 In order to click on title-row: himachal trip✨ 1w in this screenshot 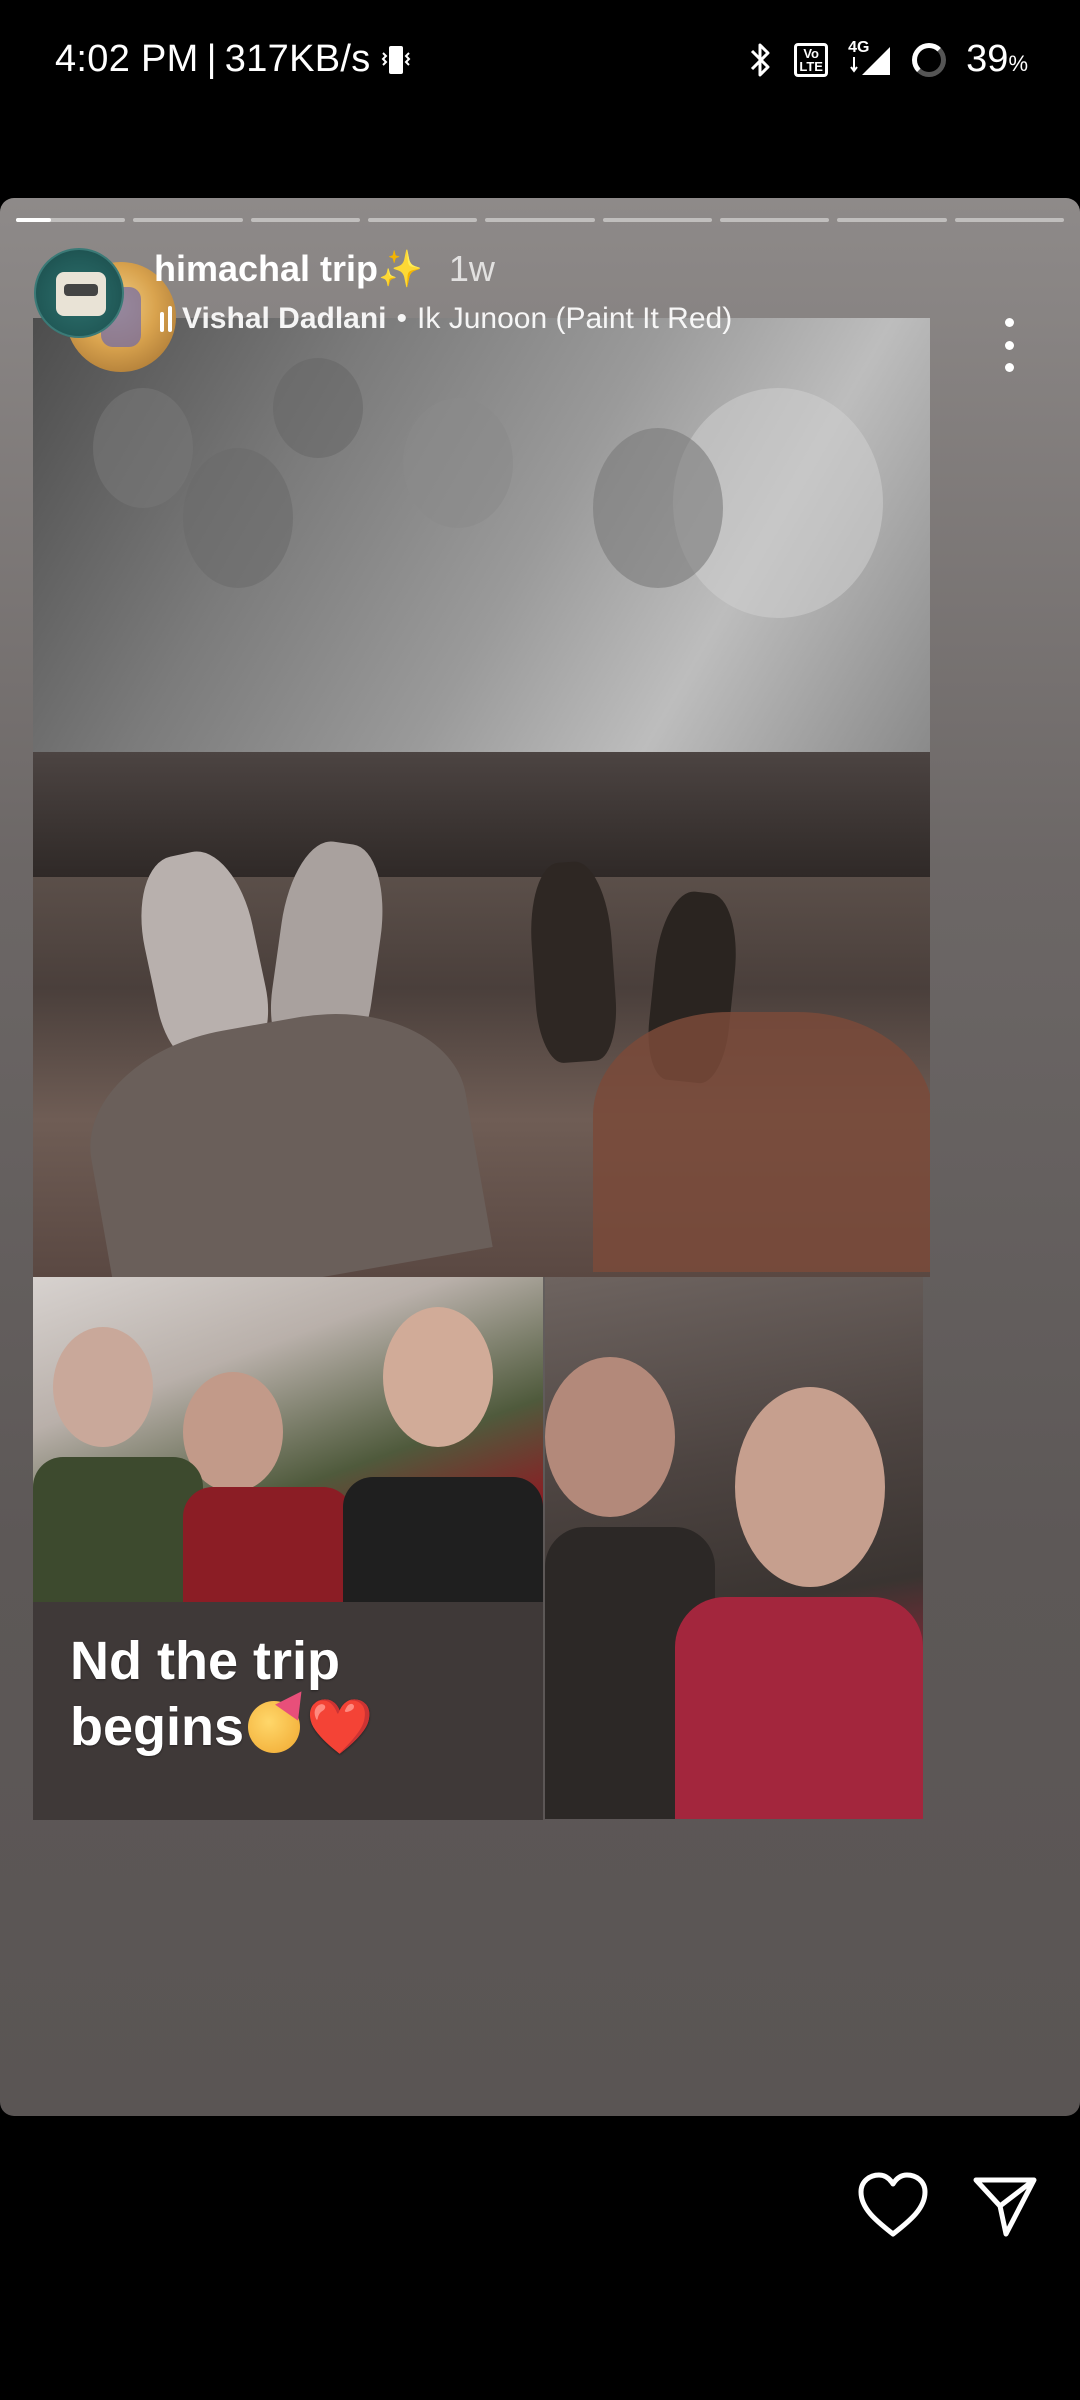, I will do `click(324, 269)`.